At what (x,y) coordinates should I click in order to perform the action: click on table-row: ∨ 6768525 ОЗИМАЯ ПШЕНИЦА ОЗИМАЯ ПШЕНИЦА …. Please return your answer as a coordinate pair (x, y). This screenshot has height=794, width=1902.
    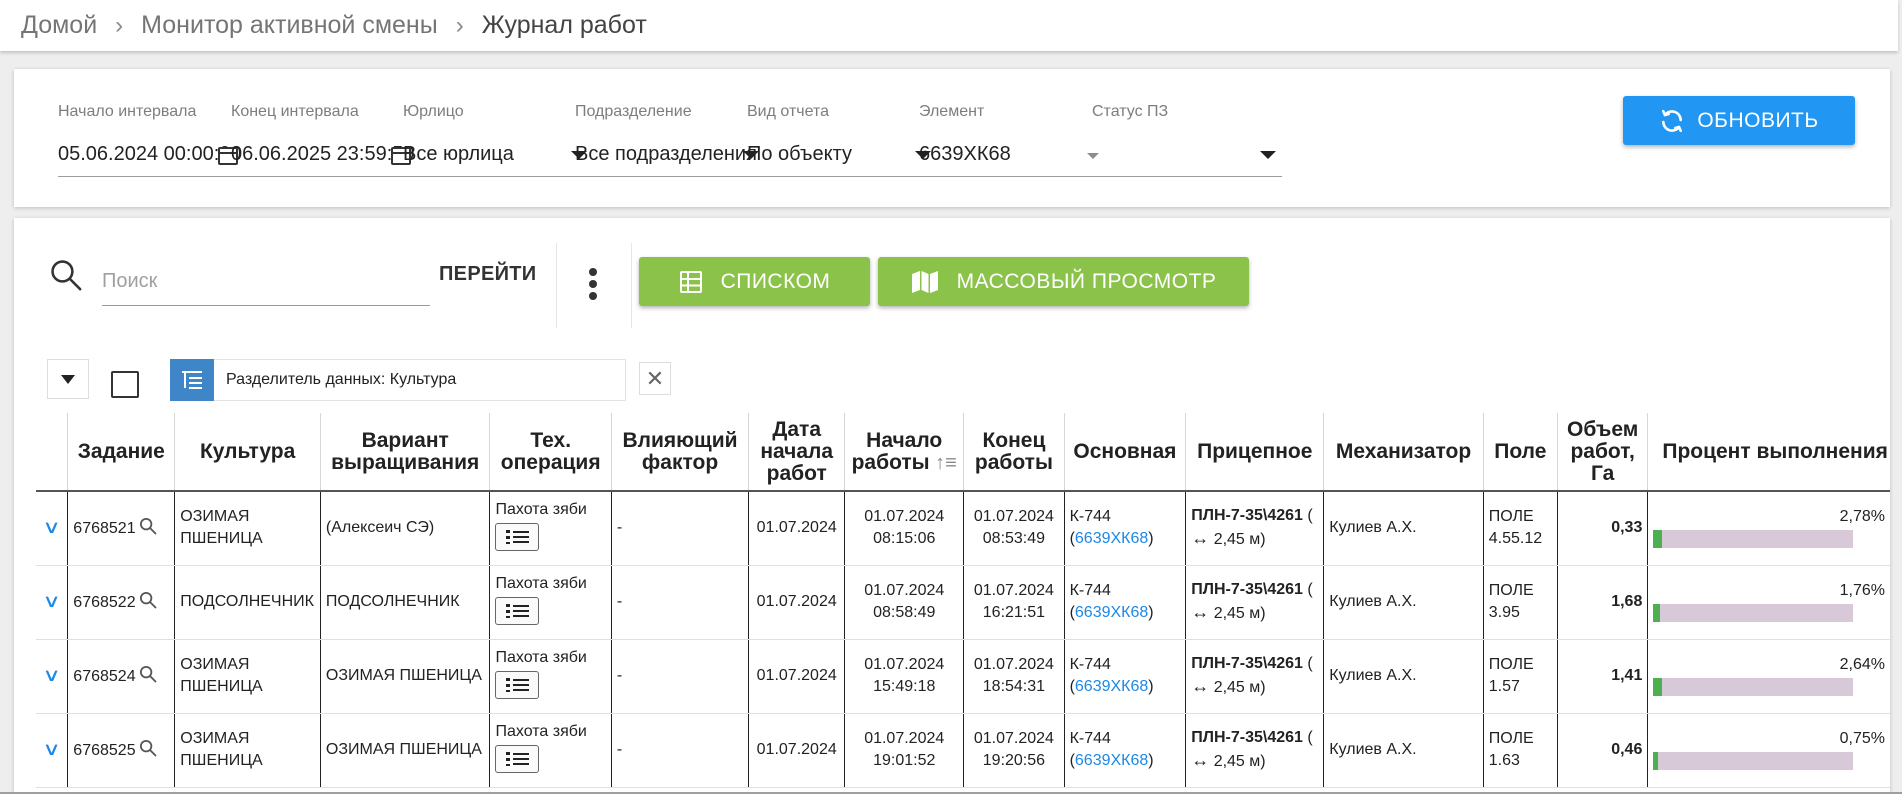
    Looking at the image, I should click on (963, 750).